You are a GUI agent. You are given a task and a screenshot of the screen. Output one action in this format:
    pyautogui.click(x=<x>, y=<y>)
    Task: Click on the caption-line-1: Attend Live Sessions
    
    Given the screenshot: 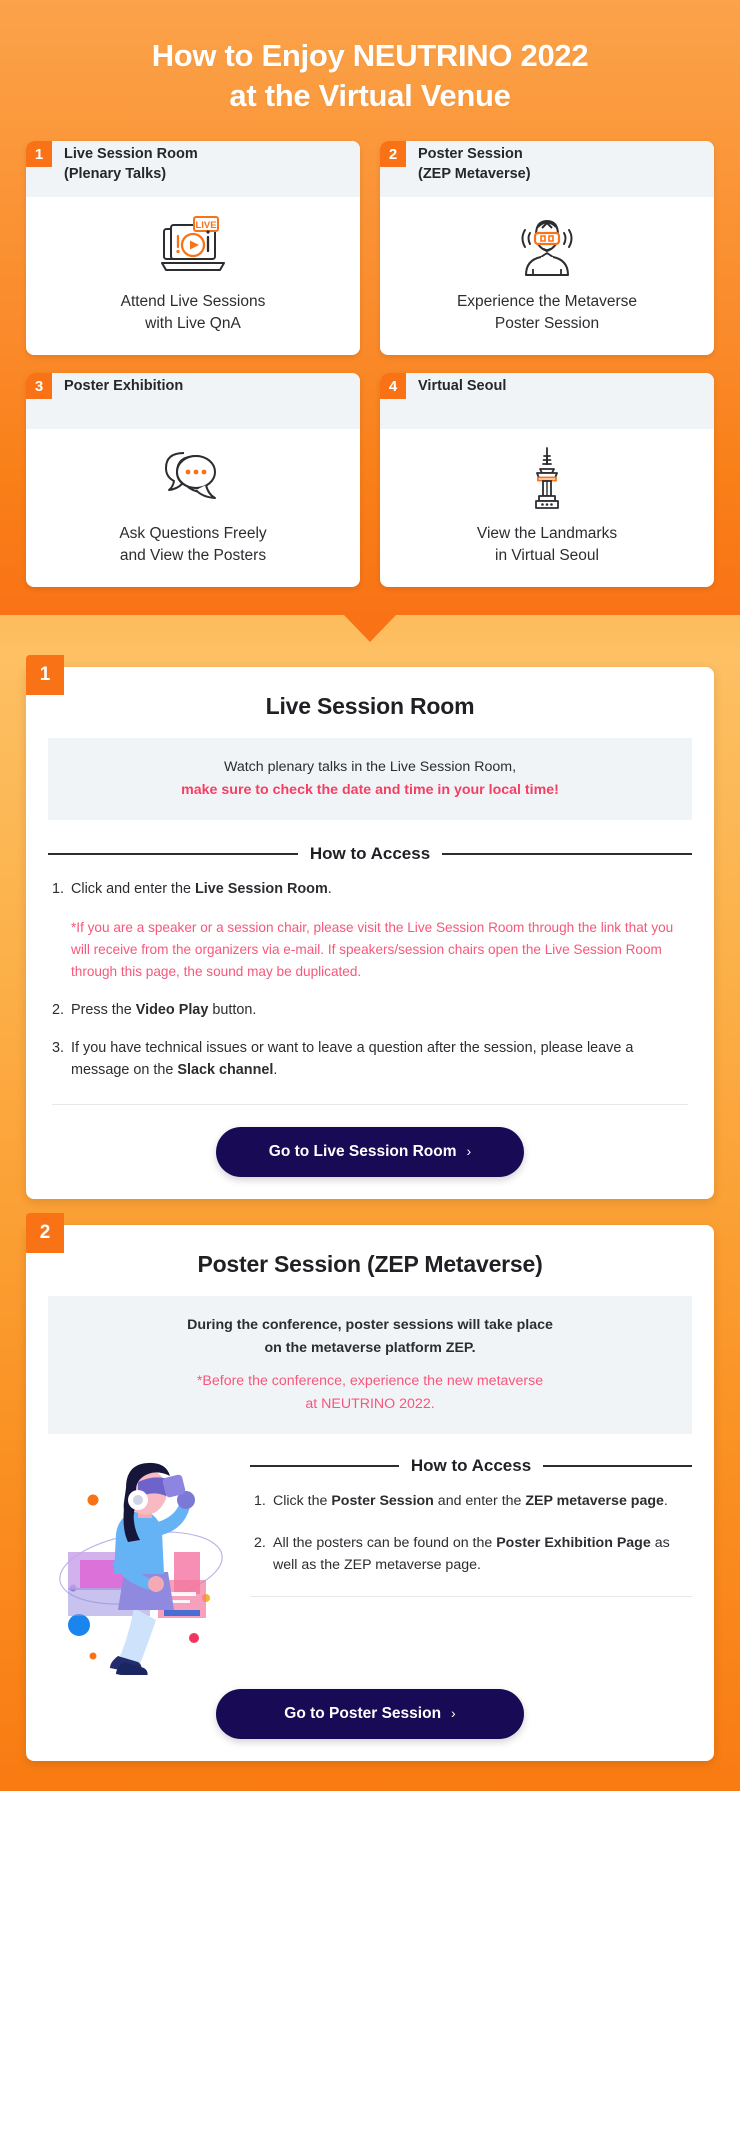 What is the action you would take?
    pyautogui.click(x=193, y=302)
    